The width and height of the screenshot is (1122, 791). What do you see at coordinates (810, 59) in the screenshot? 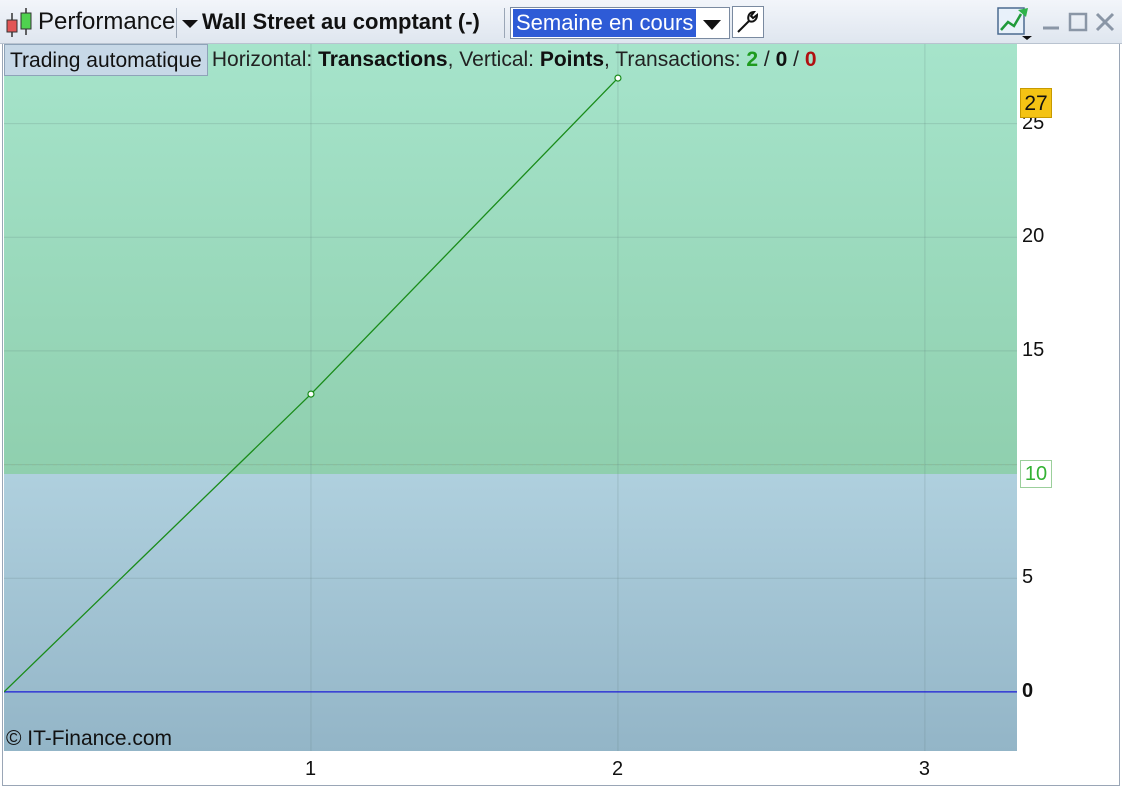
I see `losing-count: 0` at bounding box center [810, 59].